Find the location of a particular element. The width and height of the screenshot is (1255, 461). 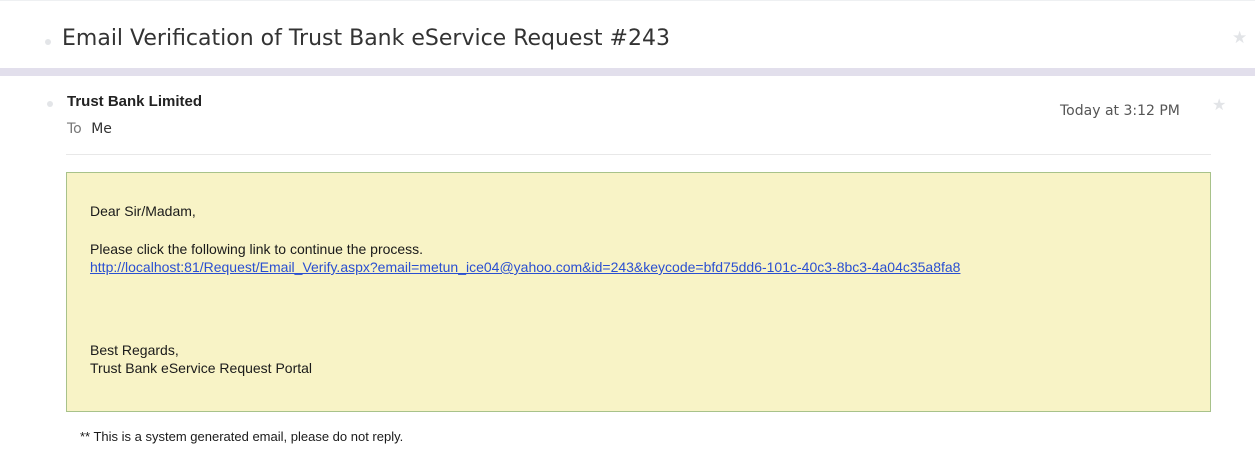

recipient-name: Me is located at coordinates (101, 129).